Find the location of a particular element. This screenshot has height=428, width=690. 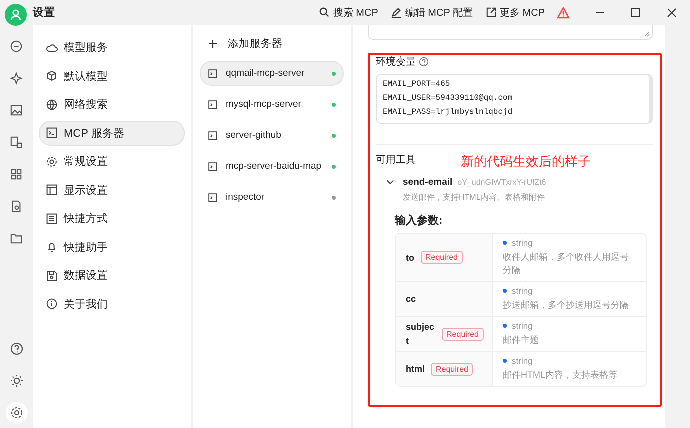

help-icon is located at coordinates (424, 62).